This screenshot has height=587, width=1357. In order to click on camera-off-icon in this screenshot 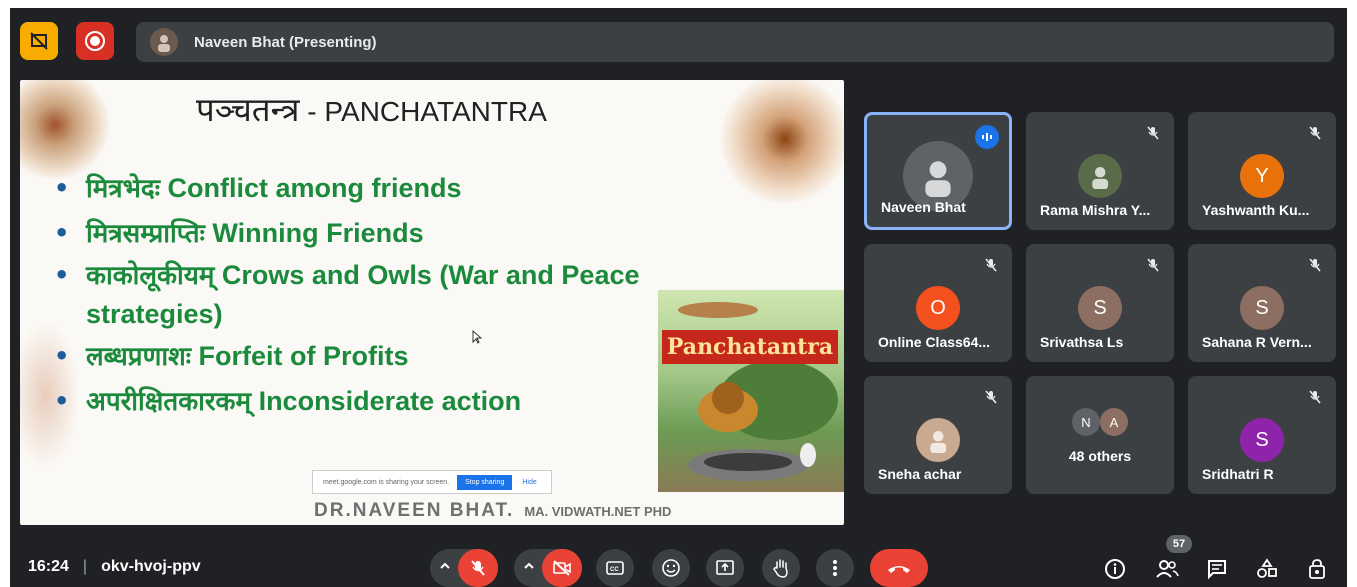, I will do `click(562, 568)`.